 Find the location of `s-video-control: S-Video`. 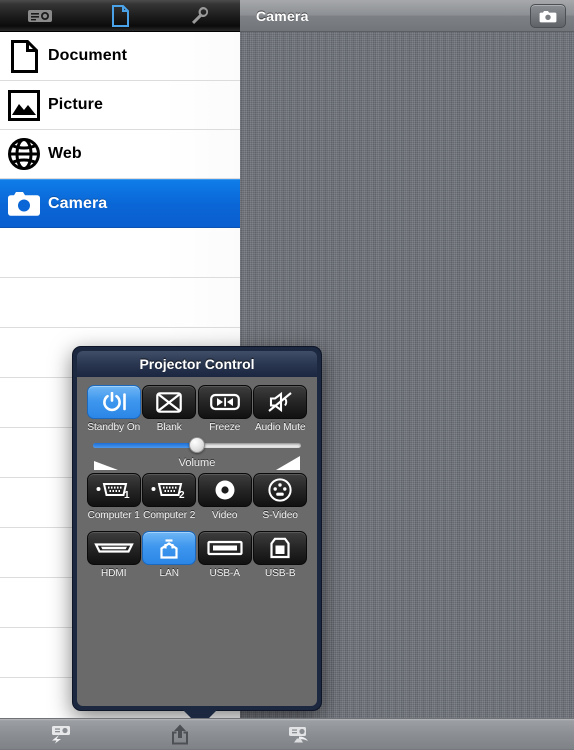

s-video-control: S-Video is located at coordinates (281, 497).